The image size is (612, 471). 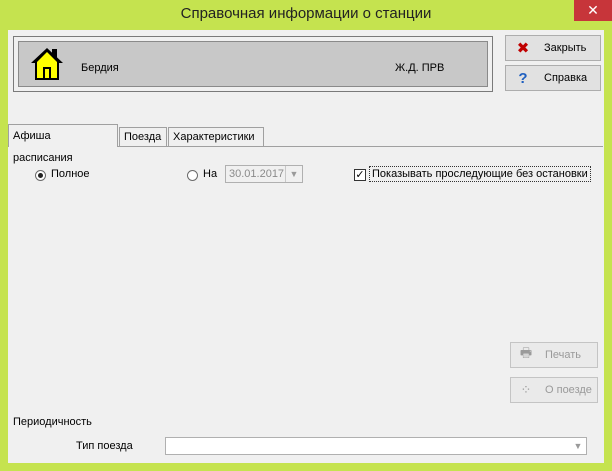 I want to click on close-button: ✖ Закрыть, so click(x=553, y=48).